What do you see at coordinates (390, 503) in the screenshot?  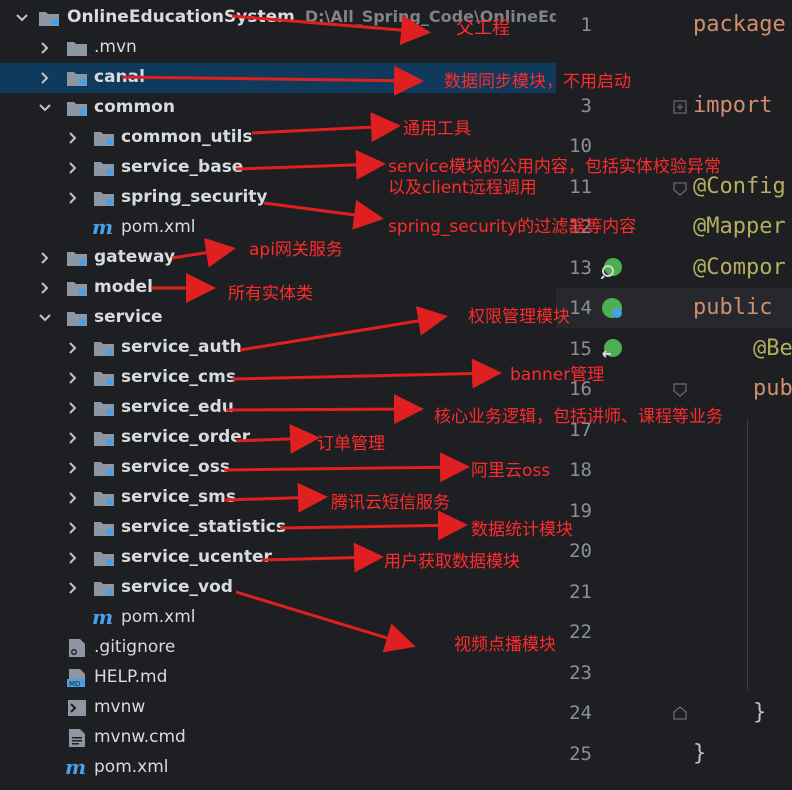 I see `annotation-service-sms: 腾讯云短信服务` at bounding box center [390, 503].